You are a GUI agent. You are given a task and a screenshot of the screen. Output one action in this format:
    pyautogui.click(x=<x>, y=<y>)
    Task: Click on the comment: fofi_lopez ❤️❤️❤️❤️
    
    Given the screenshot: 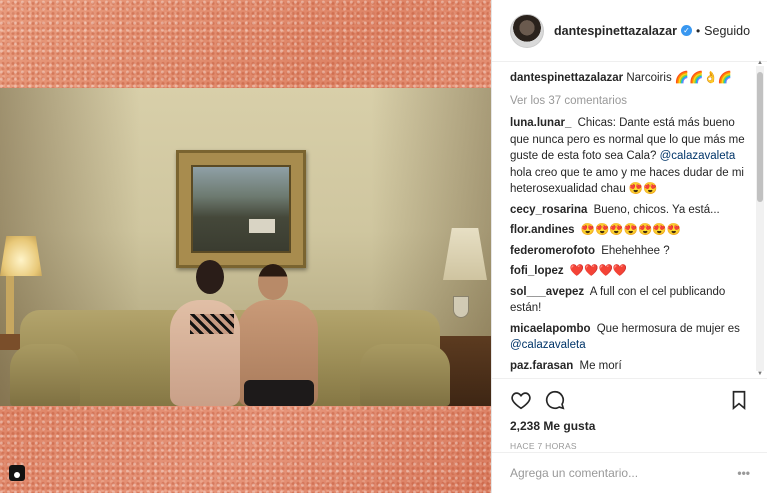 What is the action you would take?
    pyautogui.click(x=628, y=271)
    